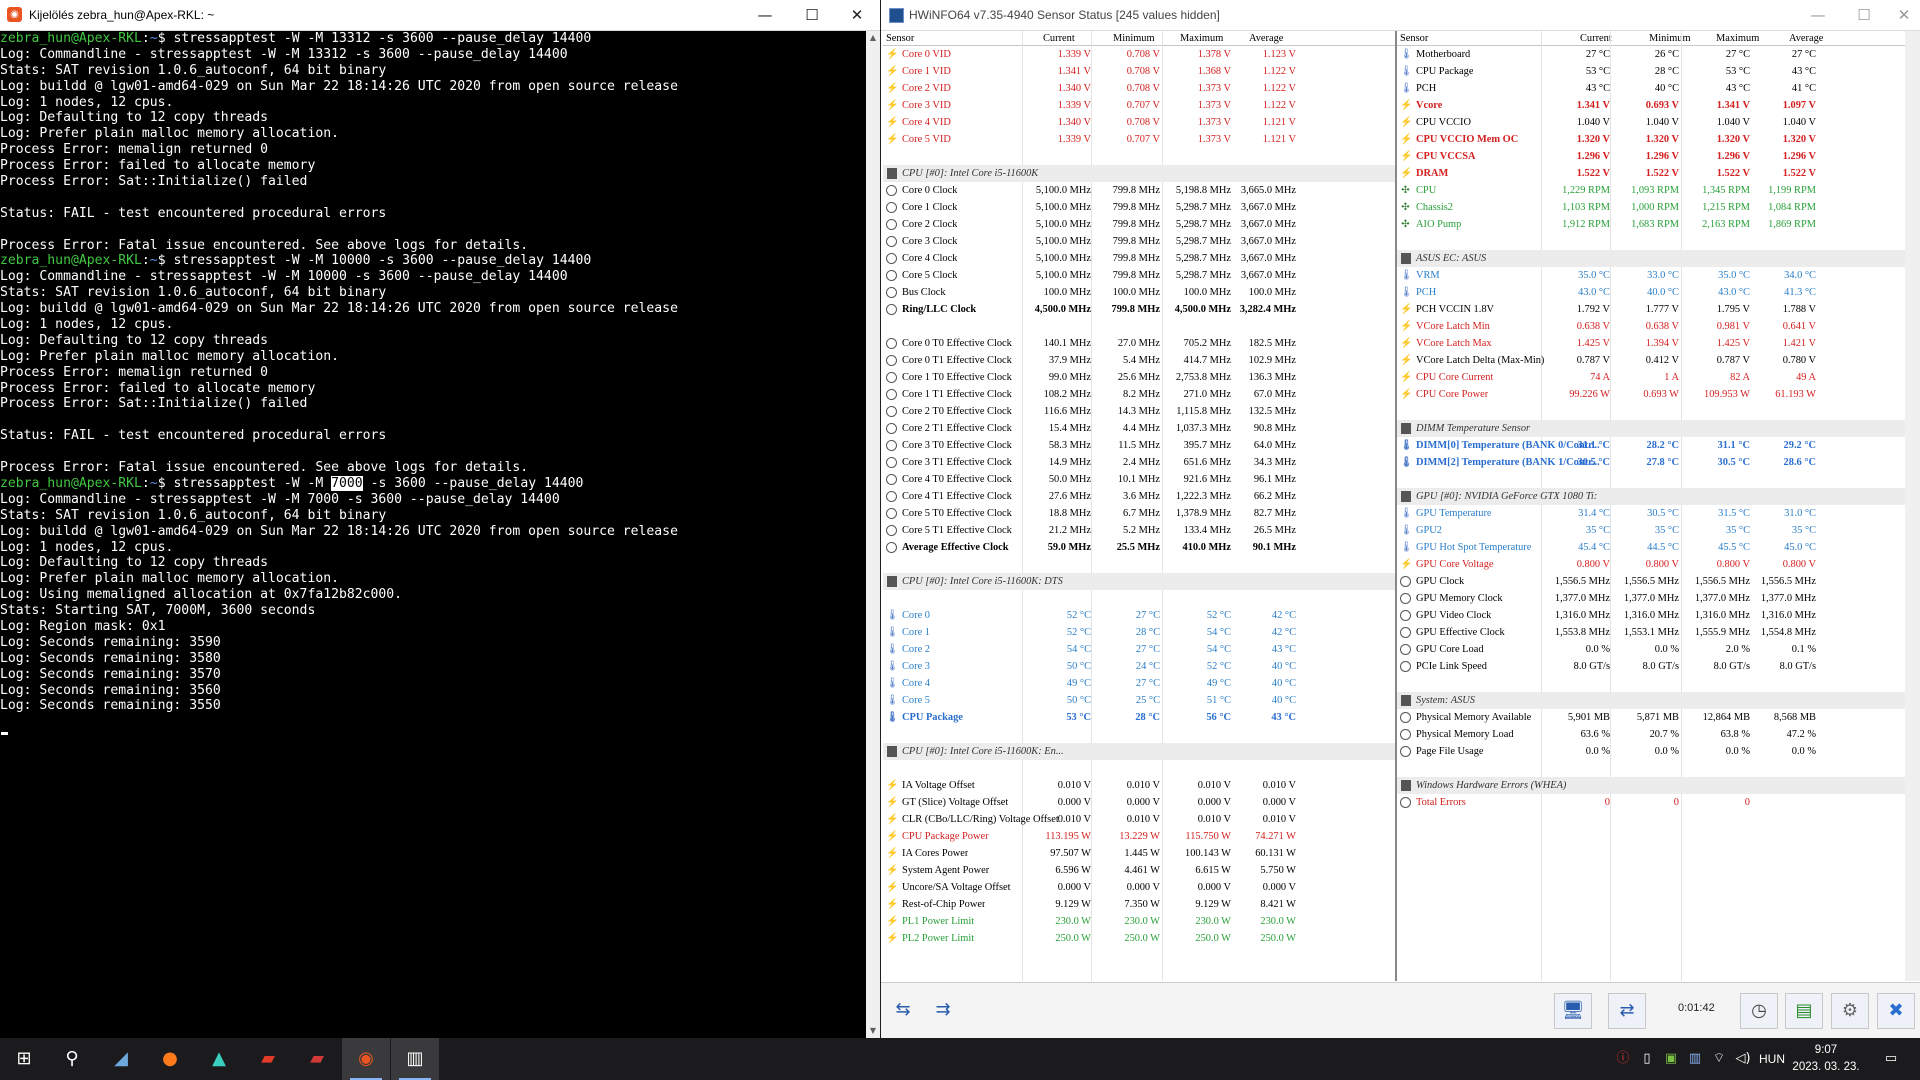 This screenshot has width=1920, height=1080. I want to click on sensor-row: 🌡 Core 3 50 °C 24 °C 52 °C 40 °C, so click(1139, 666).